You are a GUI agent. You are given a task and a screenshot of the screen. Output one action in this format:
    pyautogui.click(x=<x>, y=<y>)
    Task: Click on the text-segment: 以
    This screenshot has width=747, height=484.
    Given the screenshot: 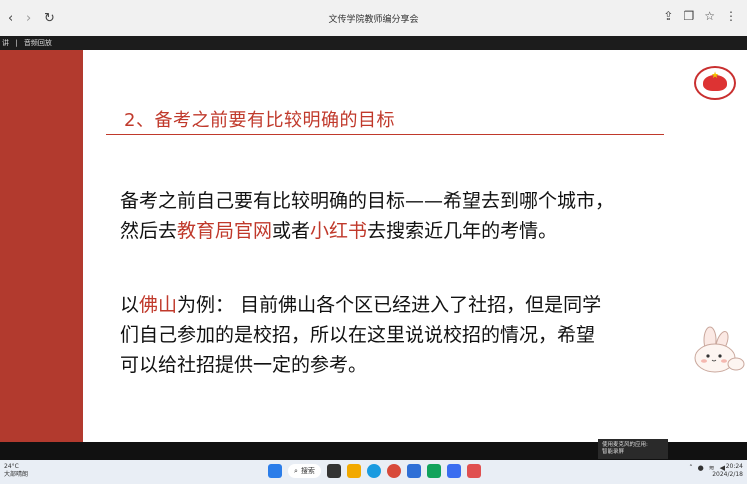 What is the action you would take?
    pyautogui.click(x=130, y=305)
    